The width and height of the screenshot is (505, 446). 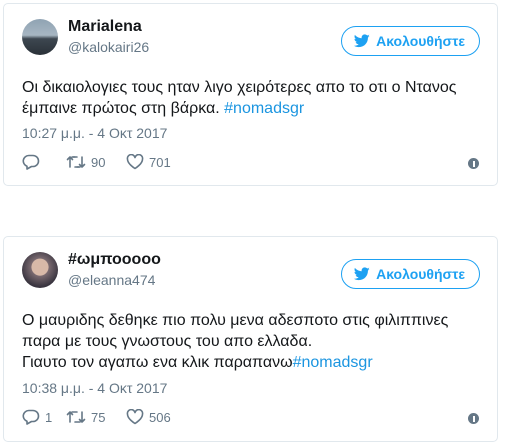 What do you see at coordinates (160, 417) in the screenshot?
I see `like-count: 506` at bounding box center [160, 417].